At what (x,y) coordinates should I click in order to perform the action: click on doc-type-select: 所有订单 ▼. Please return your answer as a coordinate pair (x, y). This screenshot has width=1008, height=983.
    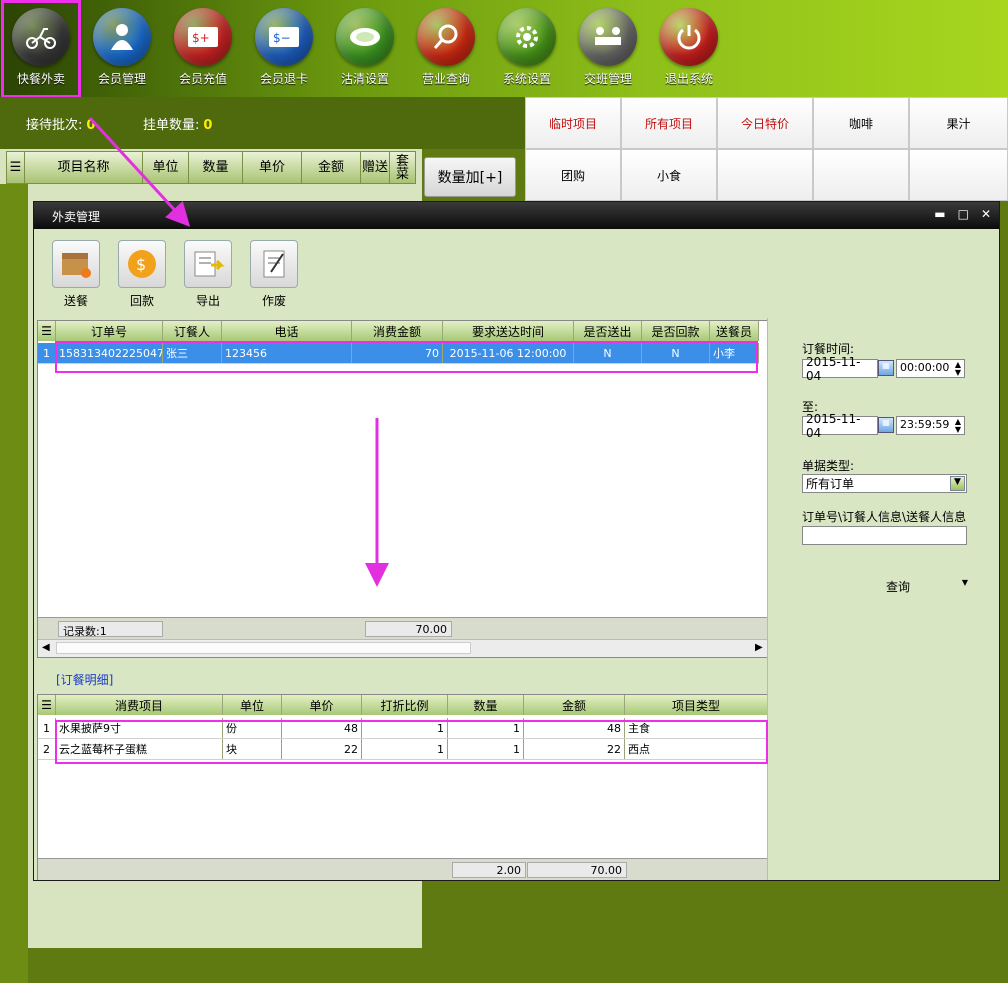
    Looking at the image, I should click on (884, 483).